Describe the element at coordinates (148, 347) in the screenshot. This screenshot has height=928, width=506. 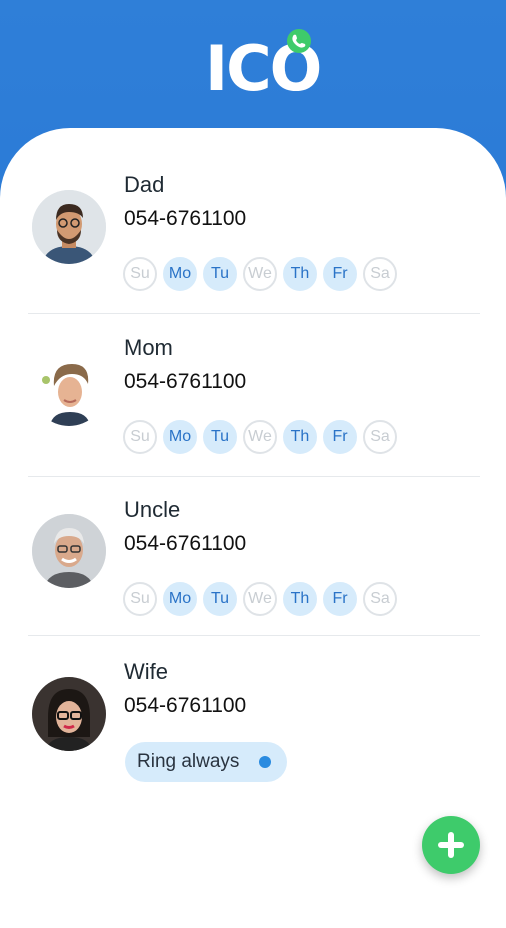
I see `contact-name: Mom` at that location.